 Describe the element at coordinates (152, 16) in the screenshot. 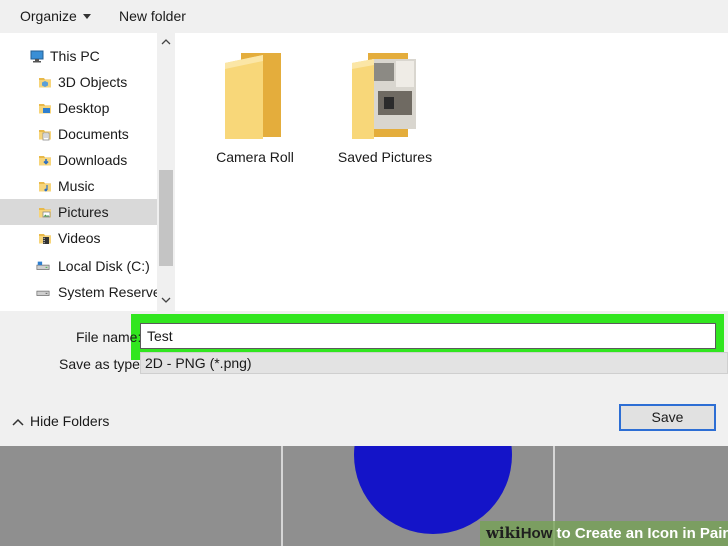

I see `new-folder-button: New folder` at that location.